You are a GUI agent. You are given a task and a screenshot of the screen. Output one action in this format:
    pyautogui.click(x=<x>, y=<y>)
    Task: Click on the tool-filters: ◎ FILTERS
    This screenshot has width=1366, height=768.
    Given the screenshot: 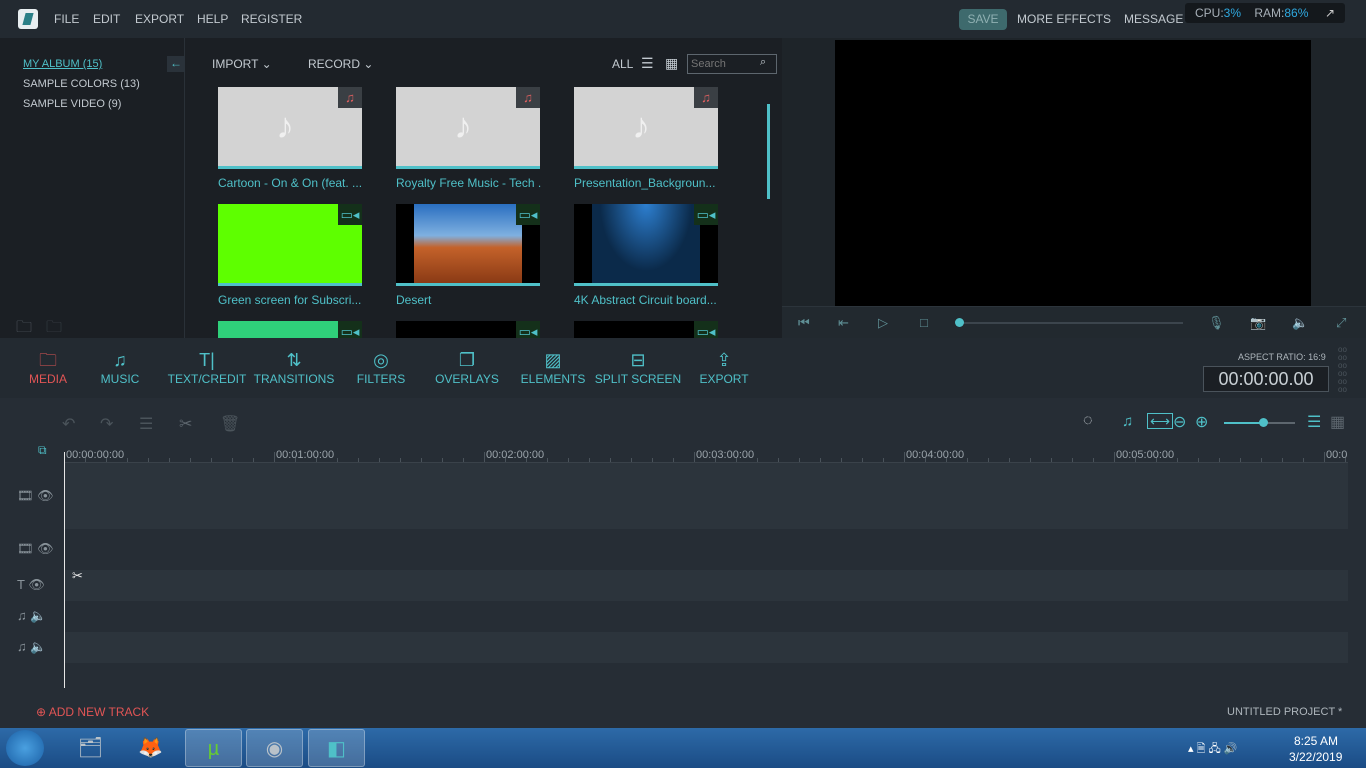 What is the action you would take?
    pyautogui.click(x=381, y=367)
    